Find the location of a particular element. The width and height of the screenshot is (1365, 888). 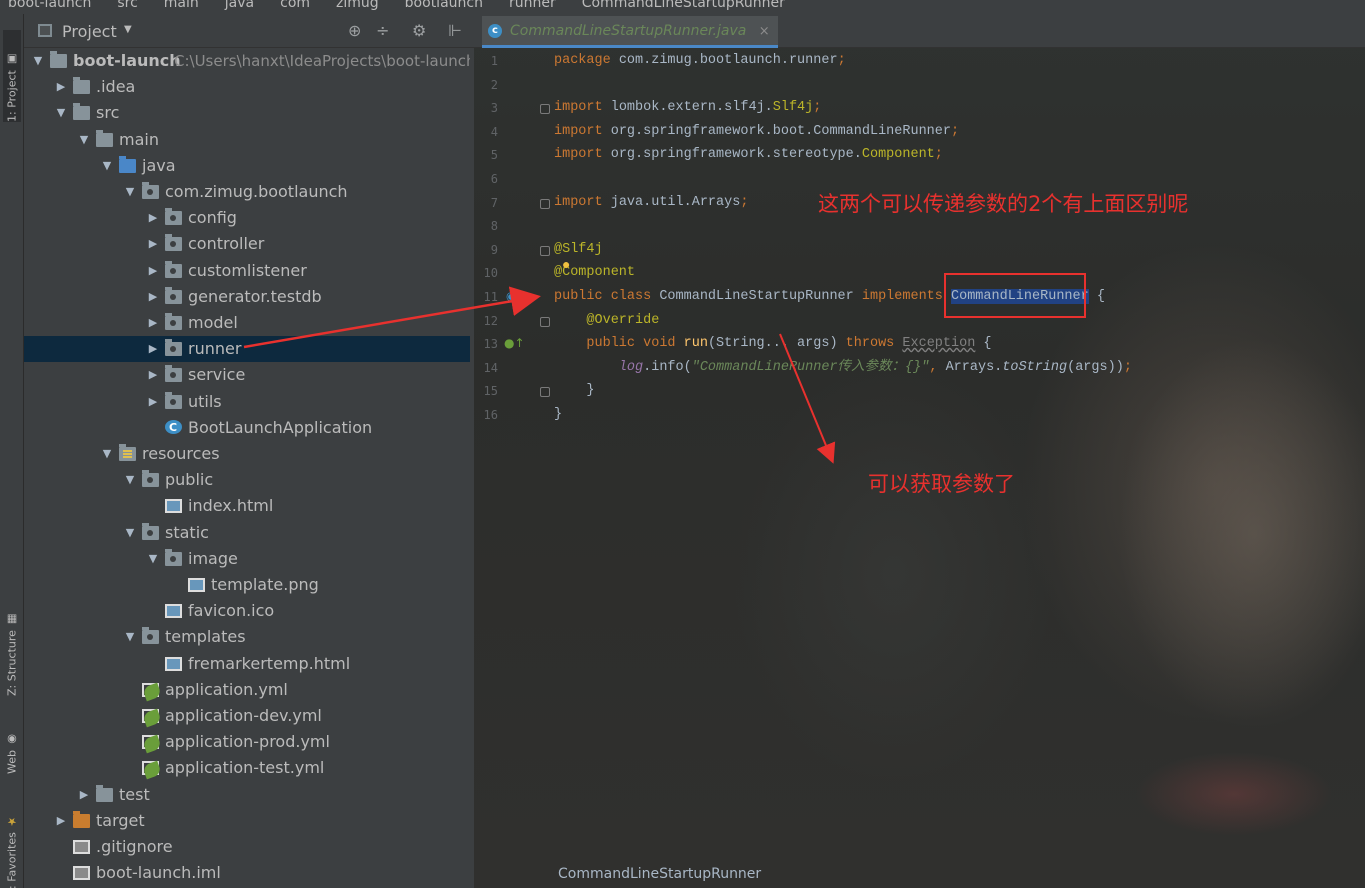

tree-item: ▶ config is located at coordinates (247, 218).